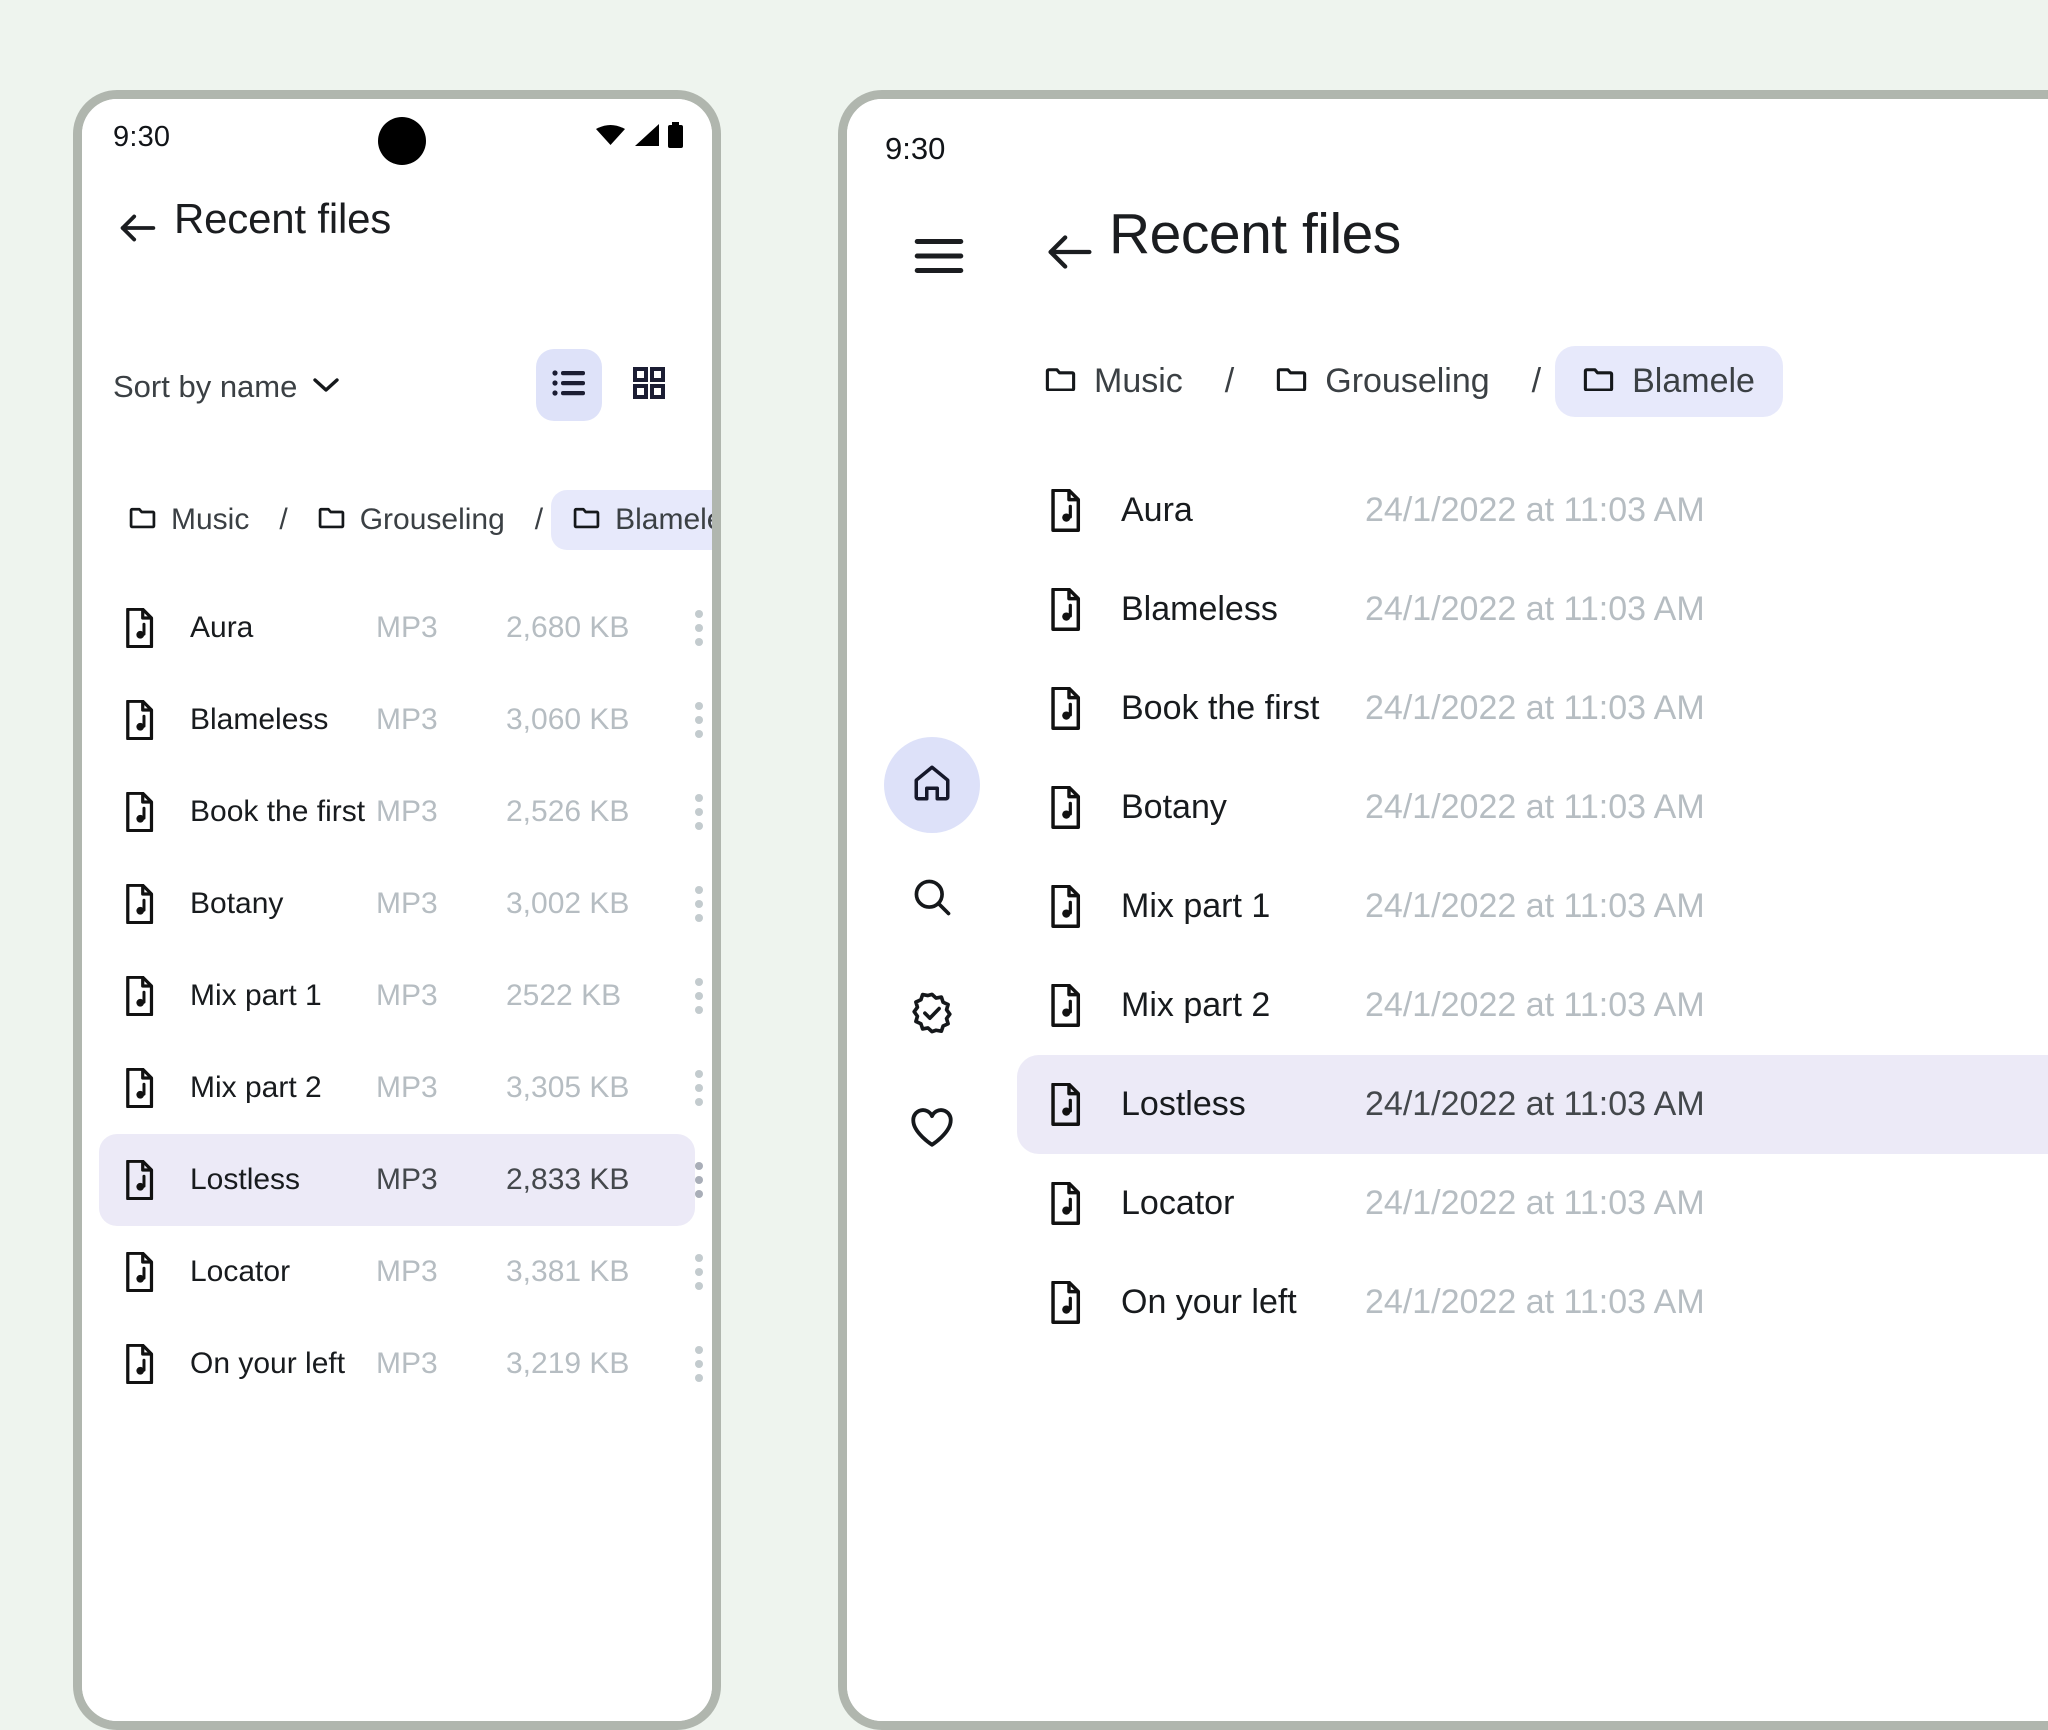 The image size is (2048, 1730). I want to click on hamburger-menu-icon, so click(939, 256).